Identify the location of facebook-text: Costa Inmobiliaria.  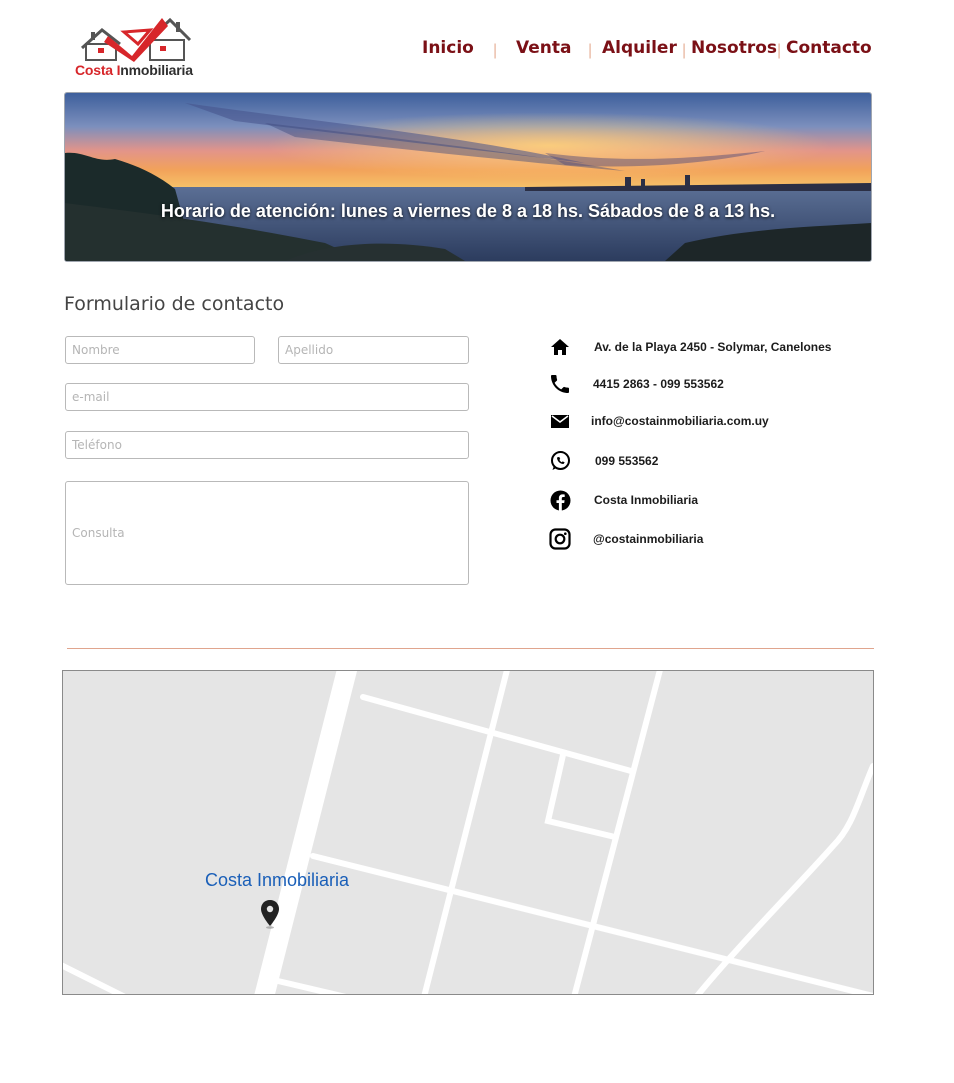
(646, 500).